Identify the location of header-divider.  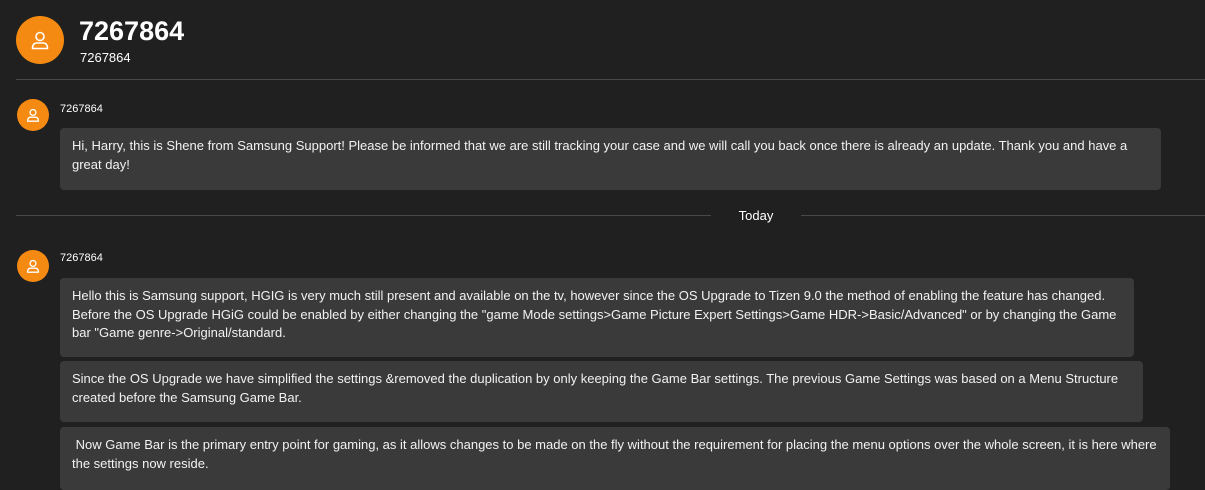
(610, 79).